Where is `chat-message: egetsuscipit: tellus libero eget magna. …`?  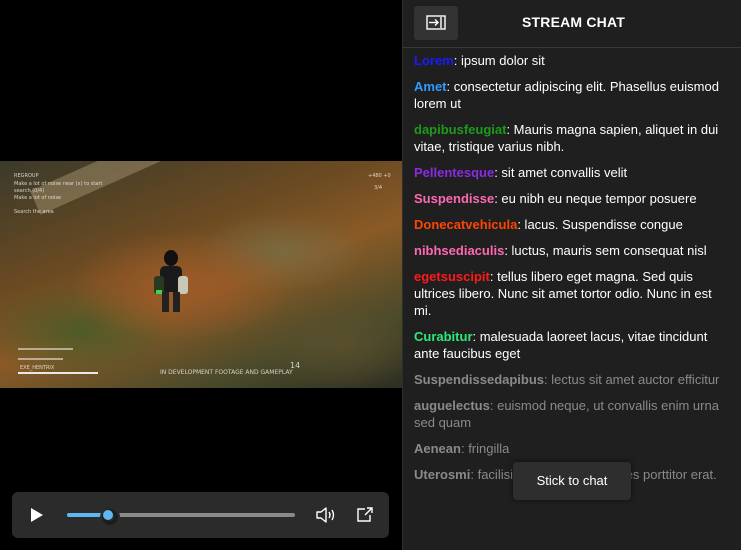 chat-message: egetsuscipit: tellus libero eget magna. … is located at coordinates (573, 293).